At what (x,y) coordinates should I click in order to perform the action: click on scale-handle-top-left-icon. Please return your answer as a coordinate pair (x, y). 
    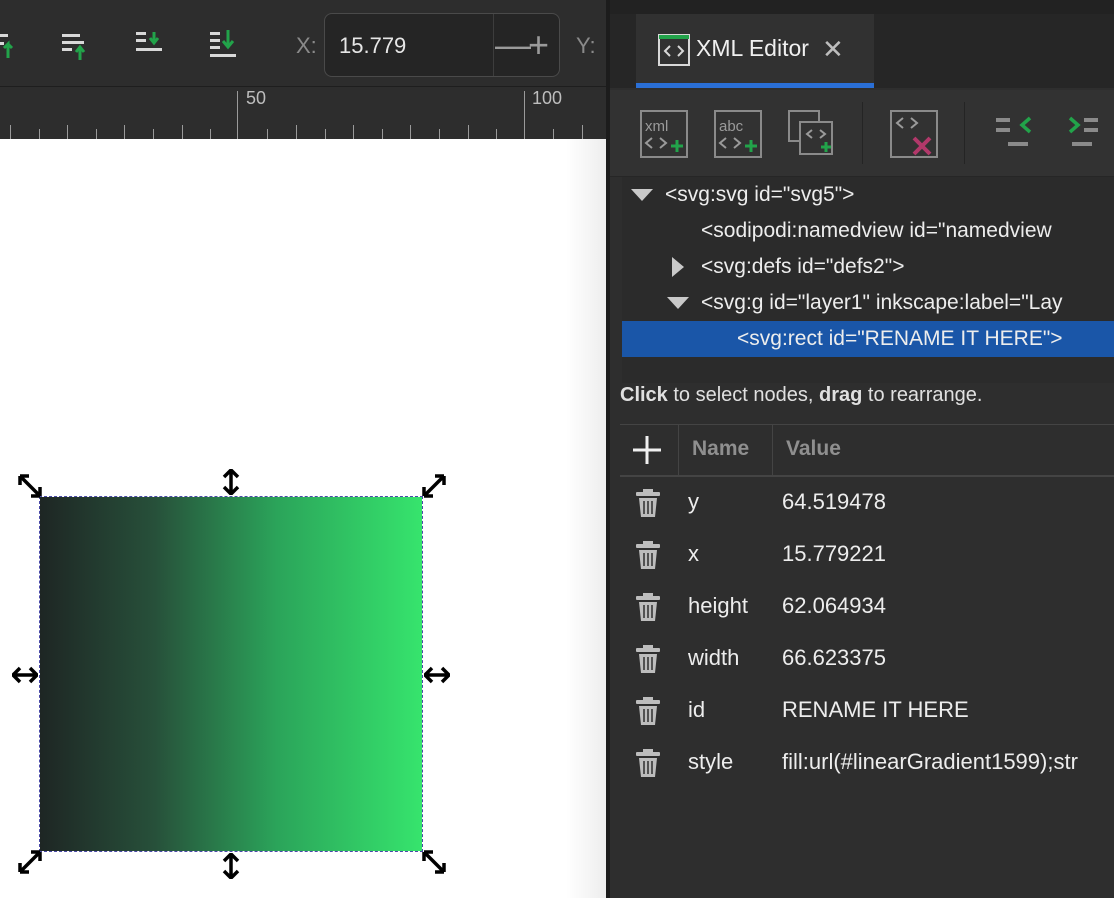
    Looking at the image, I should click on (30, 486).